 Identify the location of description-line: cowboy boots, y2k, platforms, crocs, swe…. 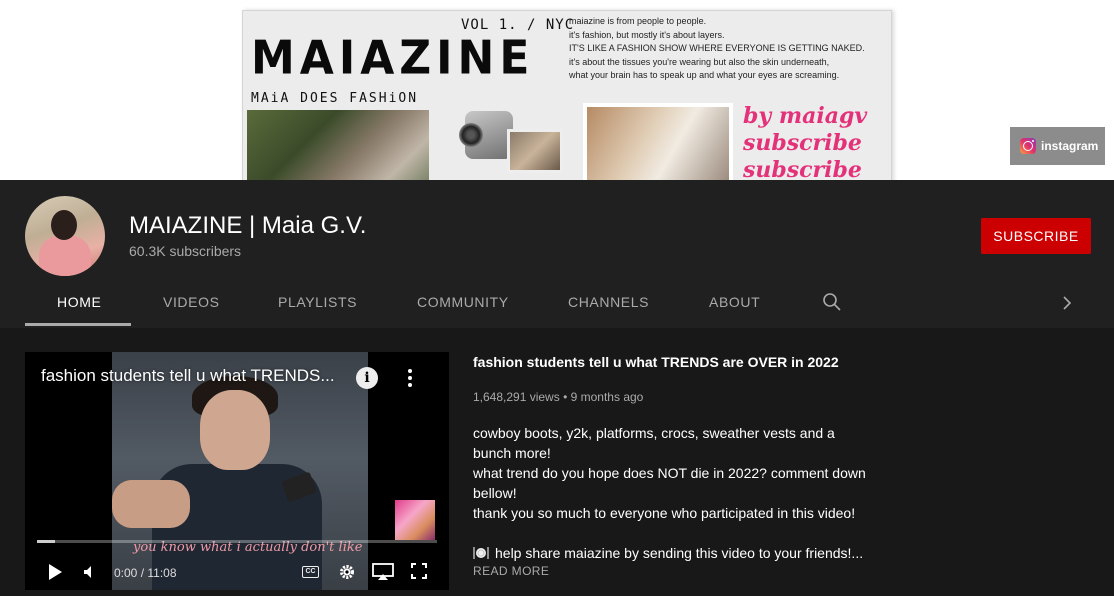
(654, 433).